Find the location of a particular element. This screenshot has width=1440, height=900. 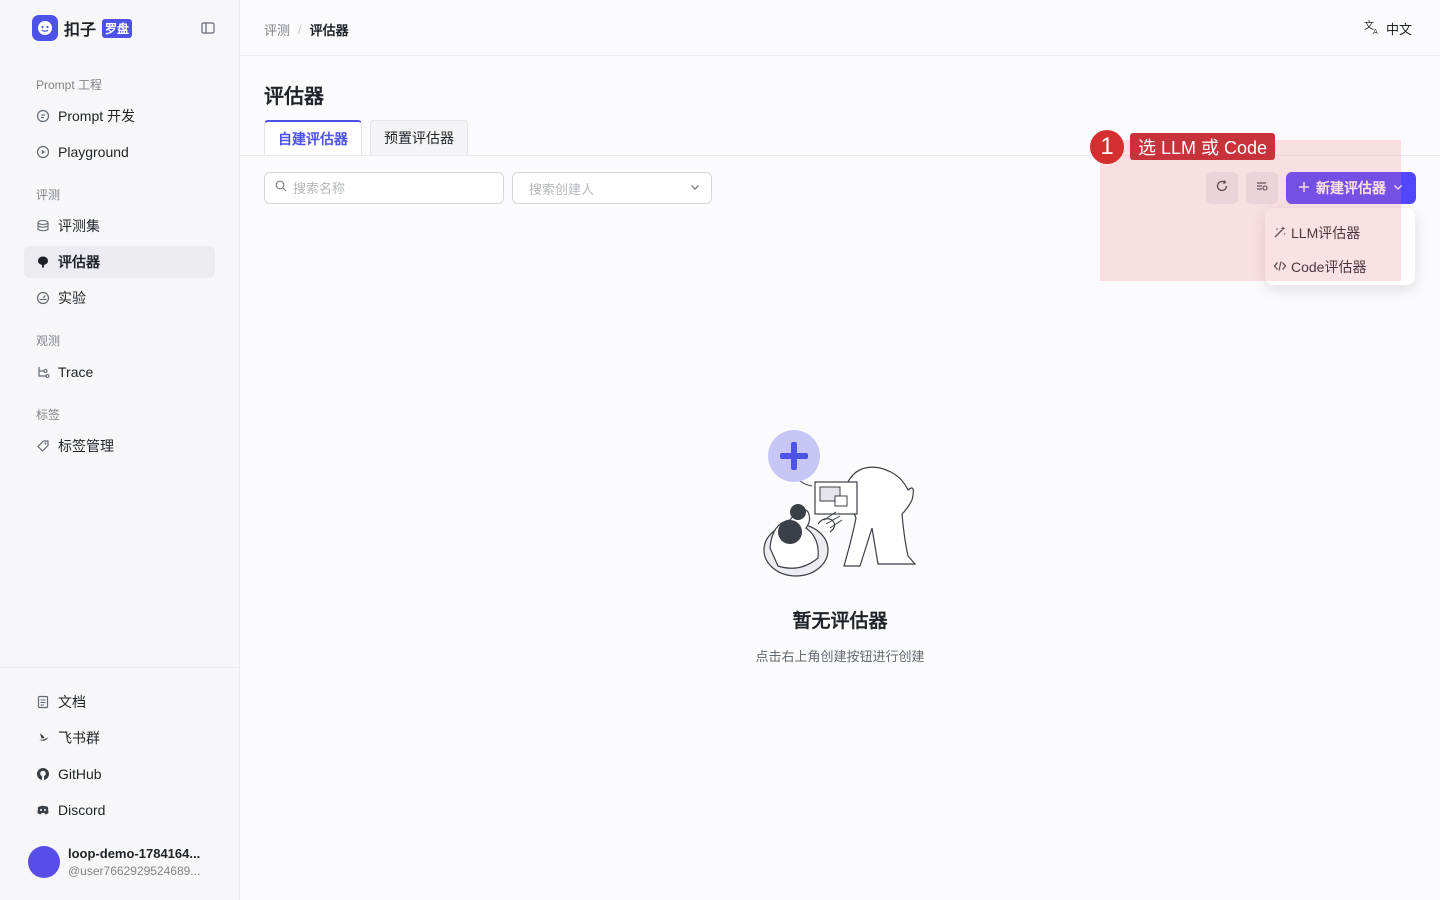

sidebar-item-label: 实验 is located at coordinates (72, 298).